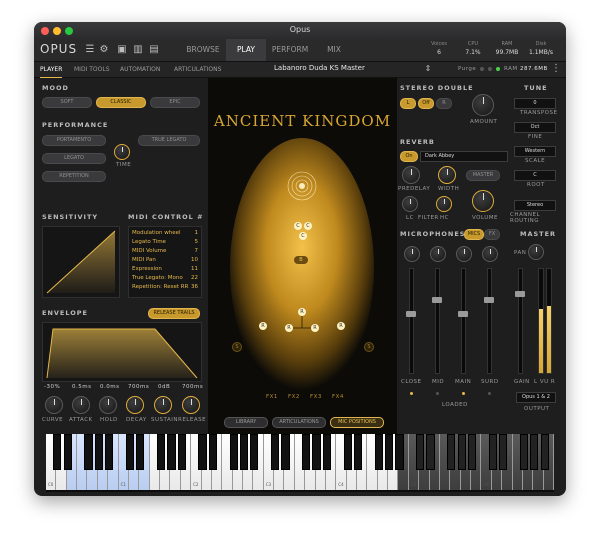 Image resolution: width=600 pixels, height=538 pixels. What do you see at coordinates (300, 463) in the screenshot?
I see `piano-keyboard: C0 C1 C2 C3 C4 C5 C6` at bounding box center [300, 463].